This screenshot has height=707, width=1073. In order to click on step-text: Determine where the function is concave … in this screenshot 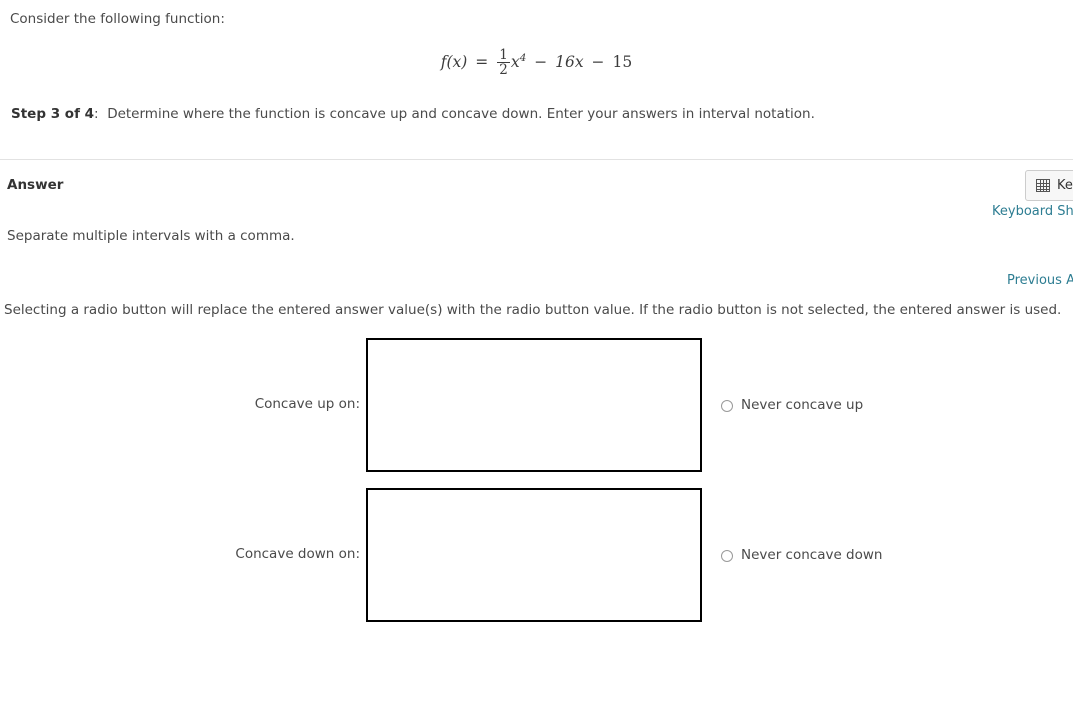, I will do `click(461, 114)`.